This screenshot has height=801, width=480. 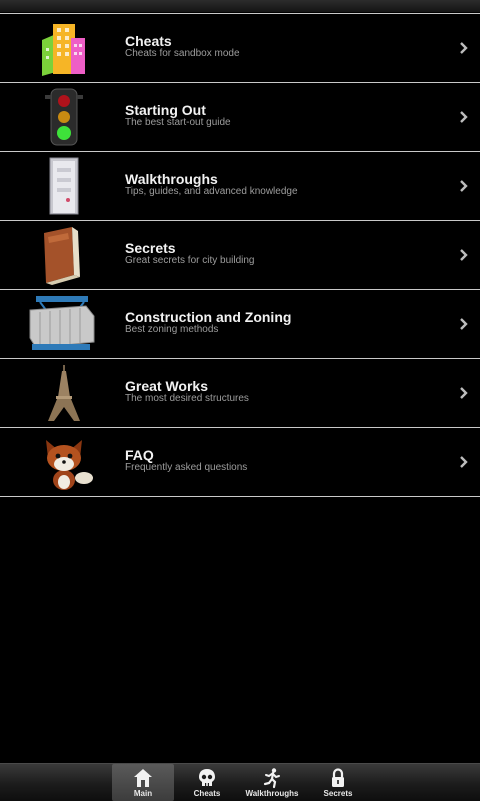 I want to click on running-man-icon, so click(x=271, y=778).